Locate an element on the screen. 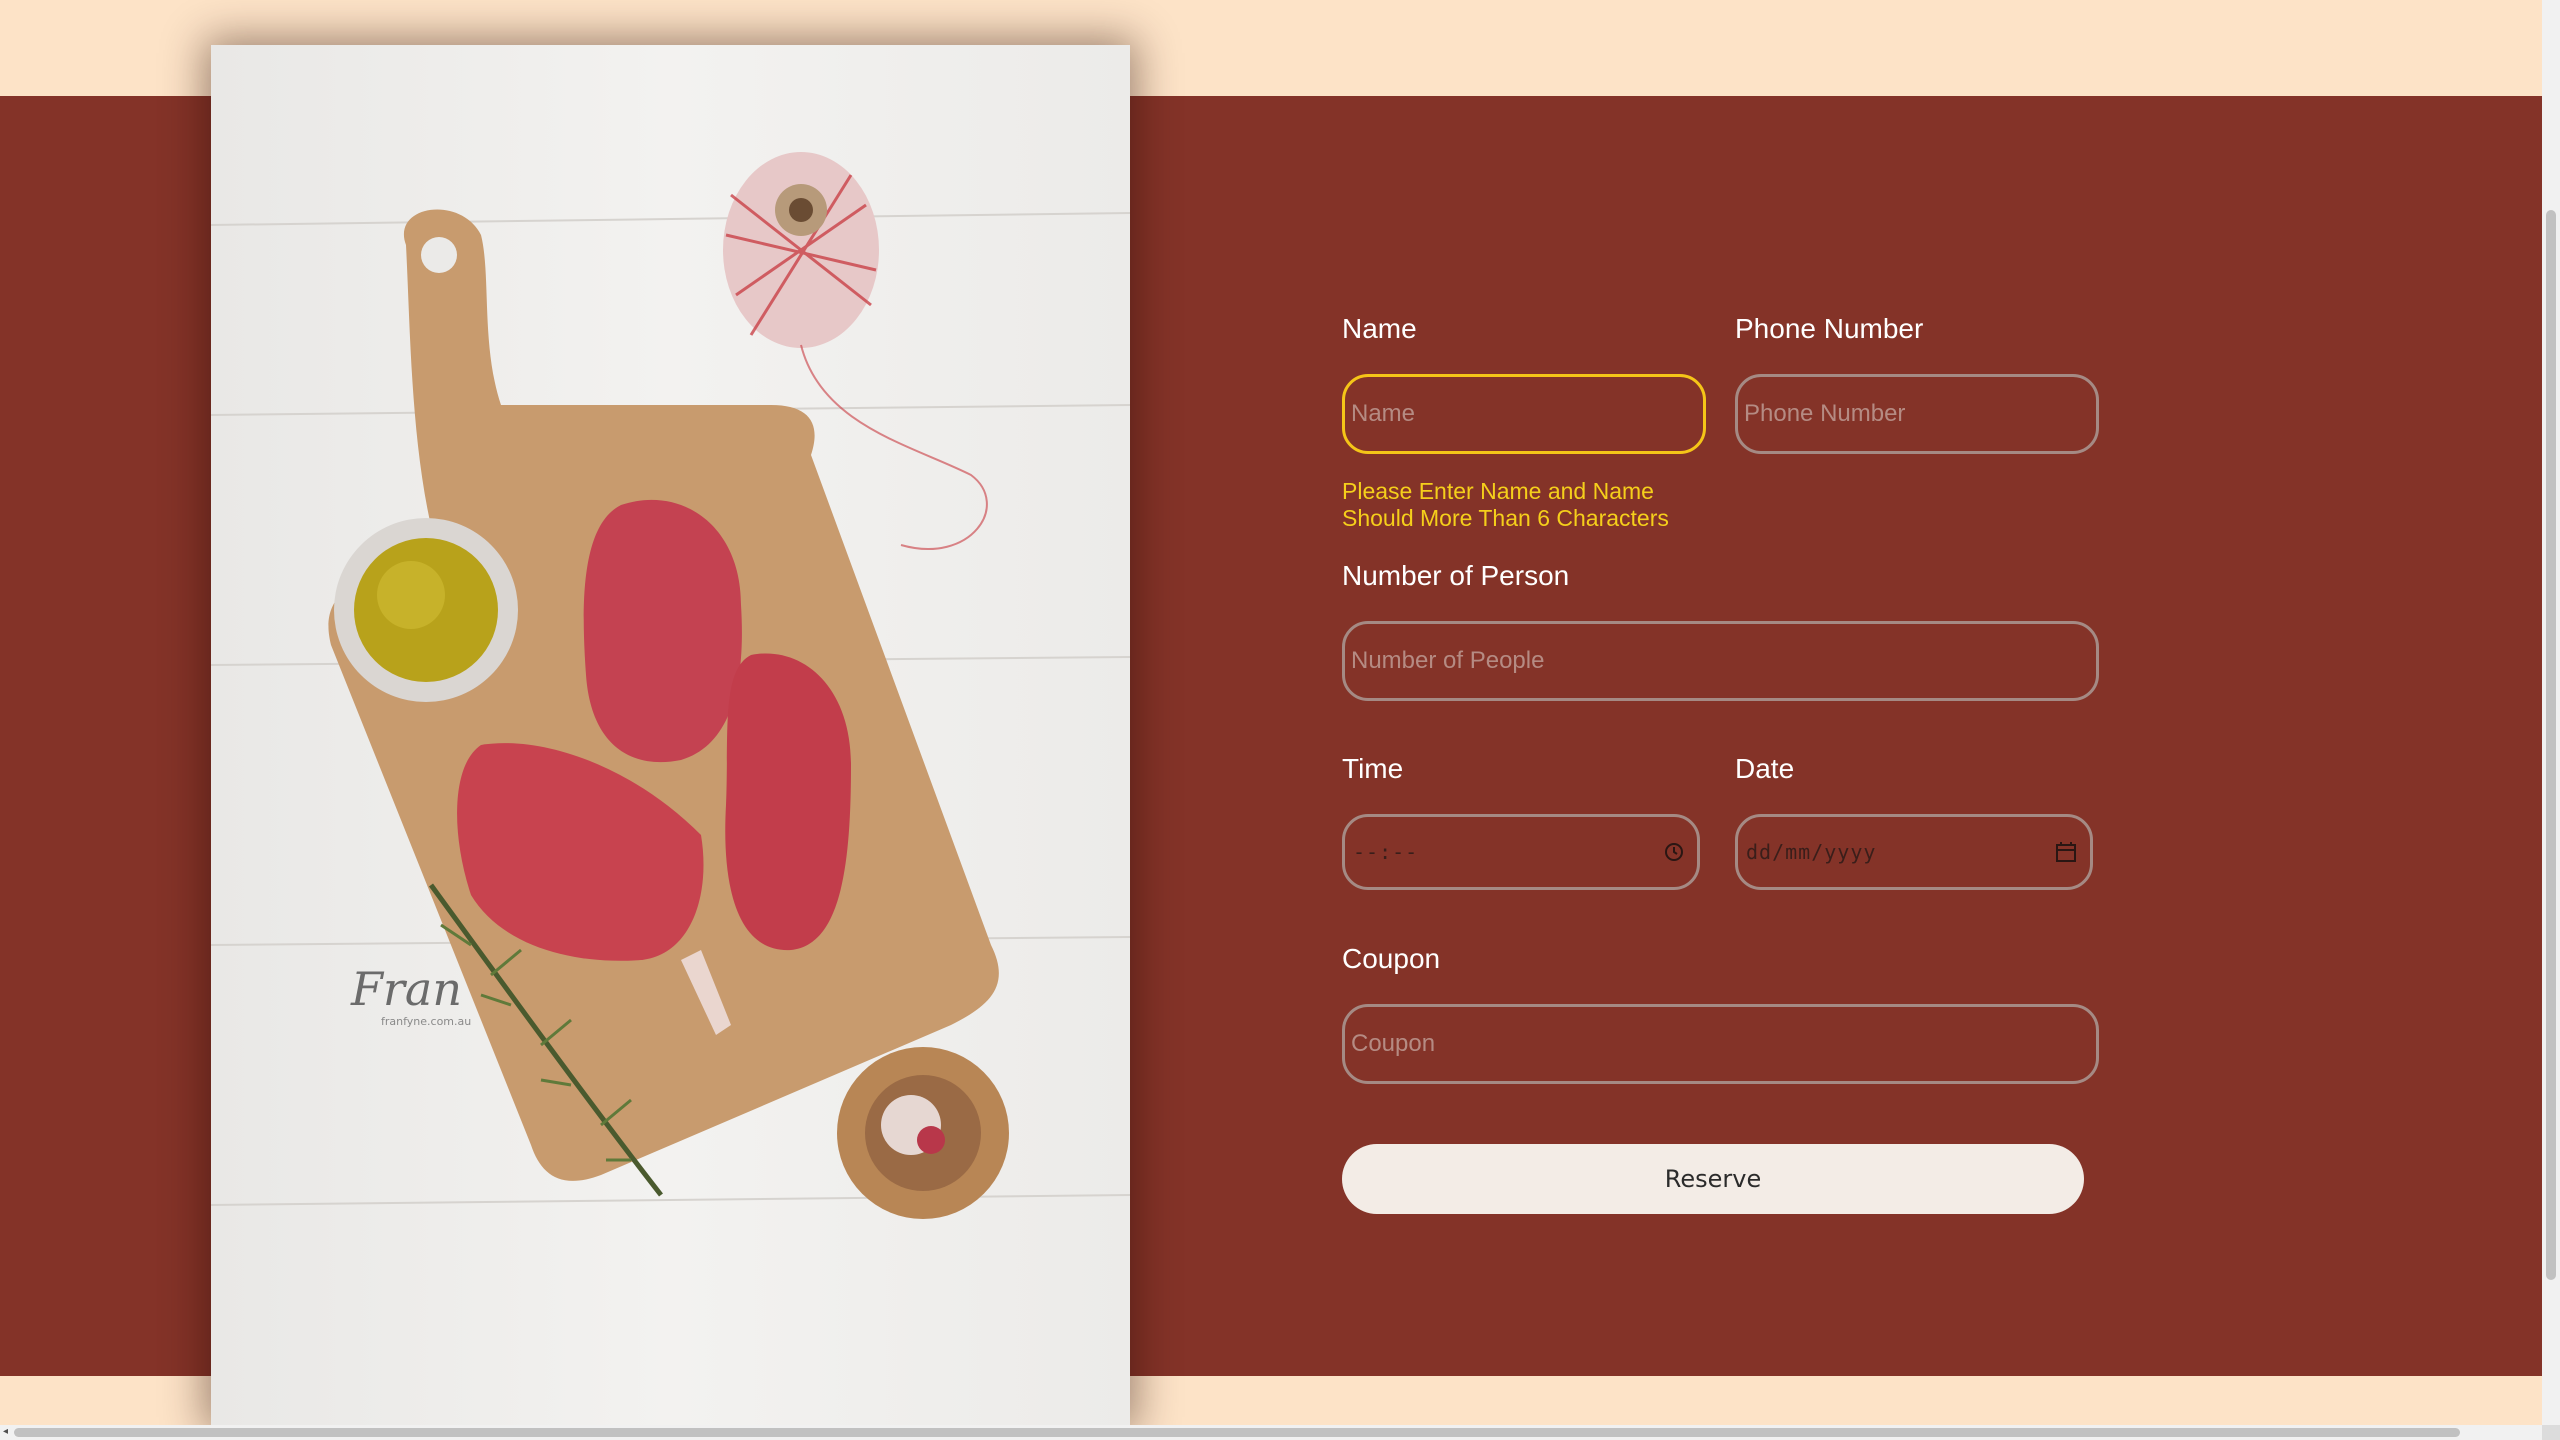  clock-icon is located at coordinates (1674, 852).